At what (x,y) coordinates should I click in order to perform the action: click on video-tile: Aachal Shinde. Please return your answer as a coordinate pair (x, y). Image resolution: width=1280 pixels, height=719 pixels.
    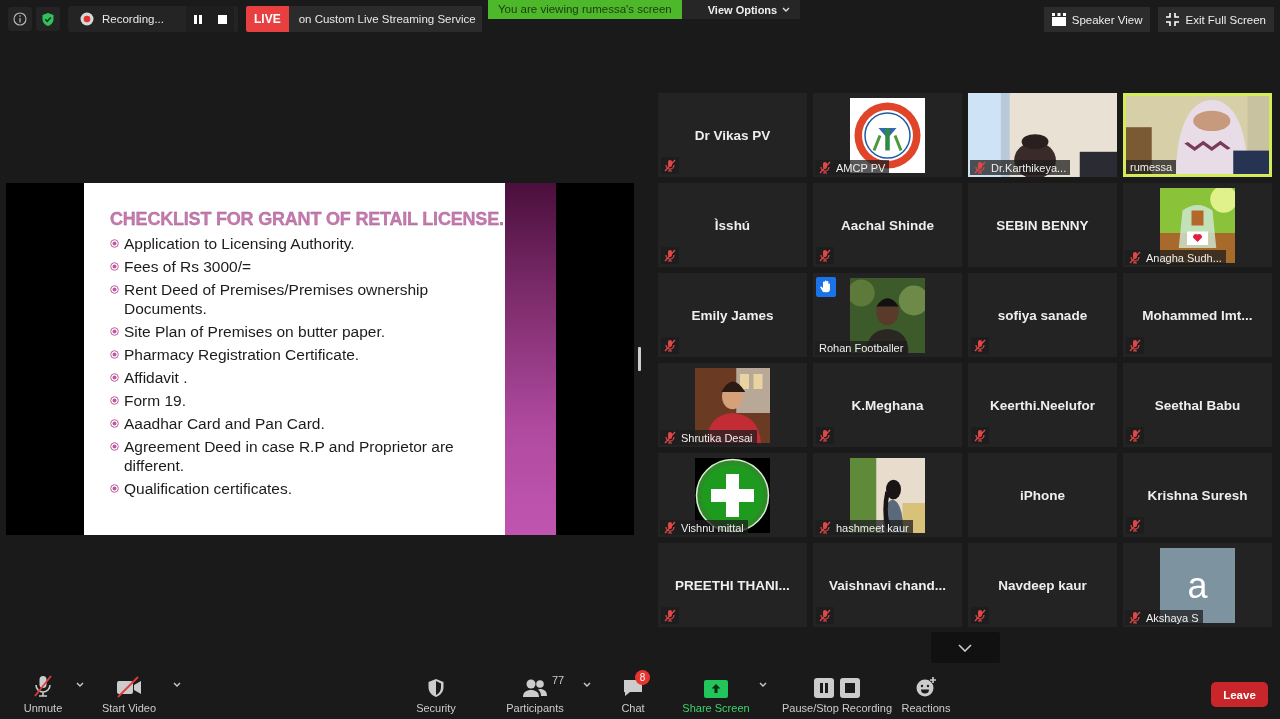
    Looking at the image, I should click on (887, 225).